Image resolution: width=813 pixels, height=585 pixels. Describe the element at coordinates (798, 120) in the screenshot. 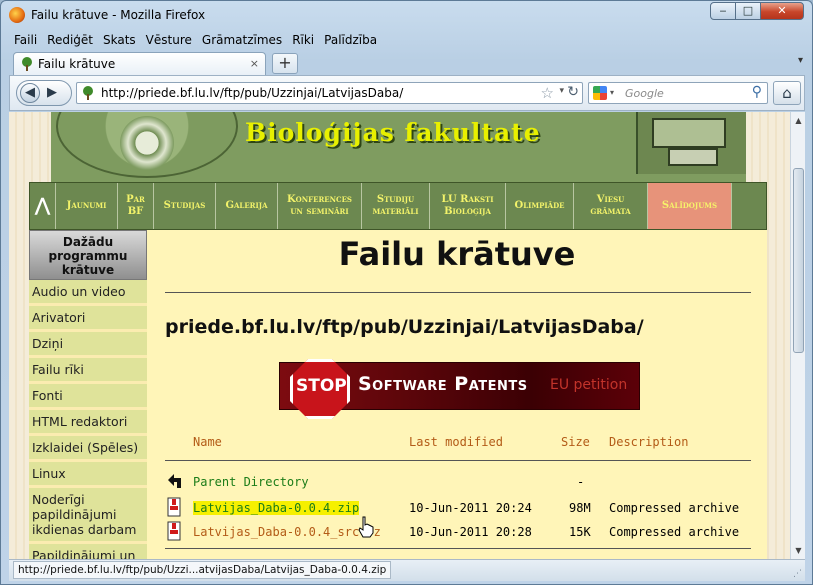

I see `scroll-up-icon: ▲` at that location.